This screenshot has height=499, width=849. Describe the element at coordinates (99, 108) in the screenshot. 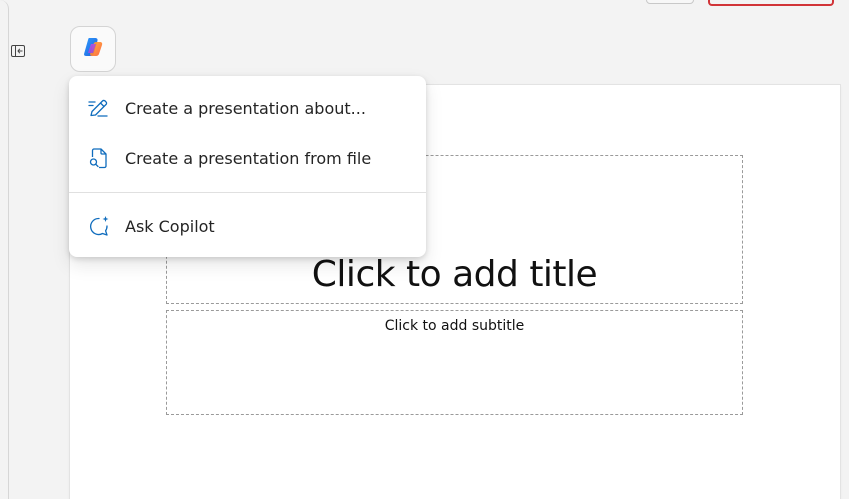

I see `pen-sparkle-icon` at that location.